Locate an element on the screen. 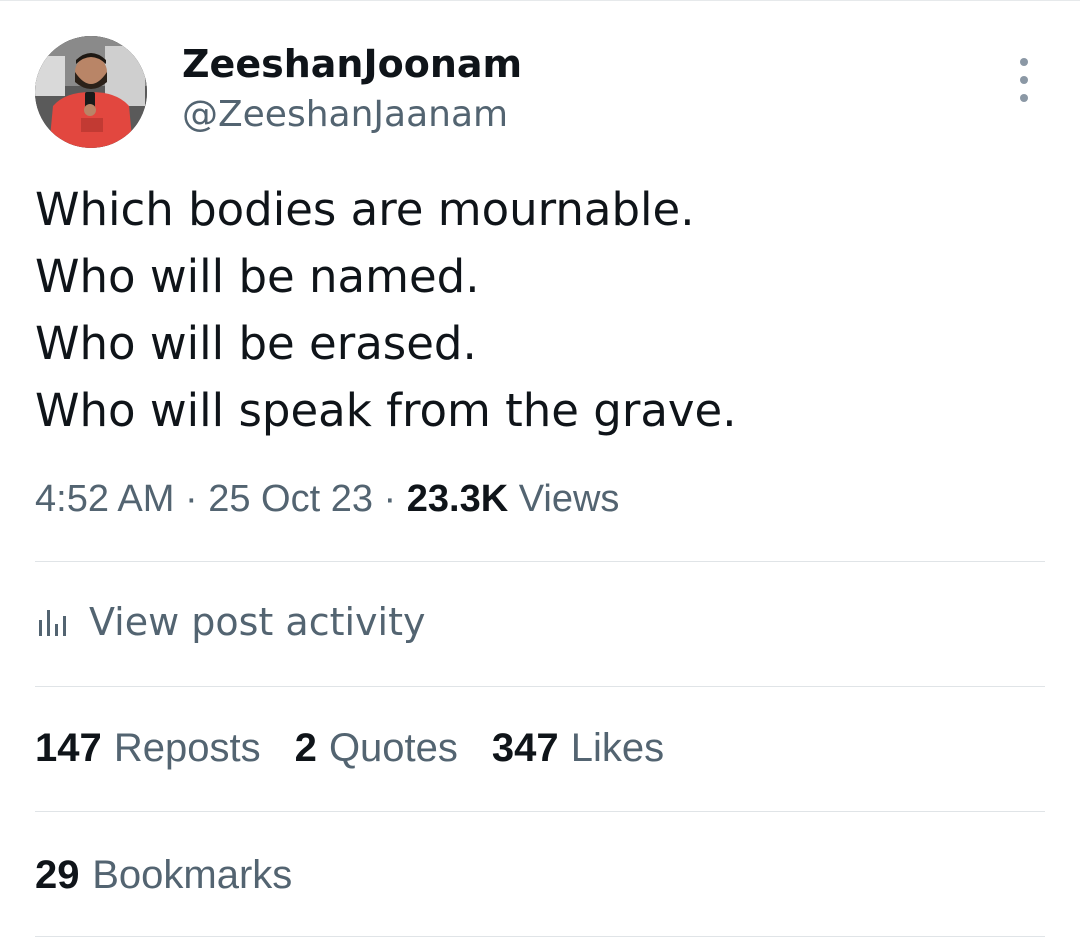 The image size is (1080, 944). top-divider is located at coordinates (540, 0).